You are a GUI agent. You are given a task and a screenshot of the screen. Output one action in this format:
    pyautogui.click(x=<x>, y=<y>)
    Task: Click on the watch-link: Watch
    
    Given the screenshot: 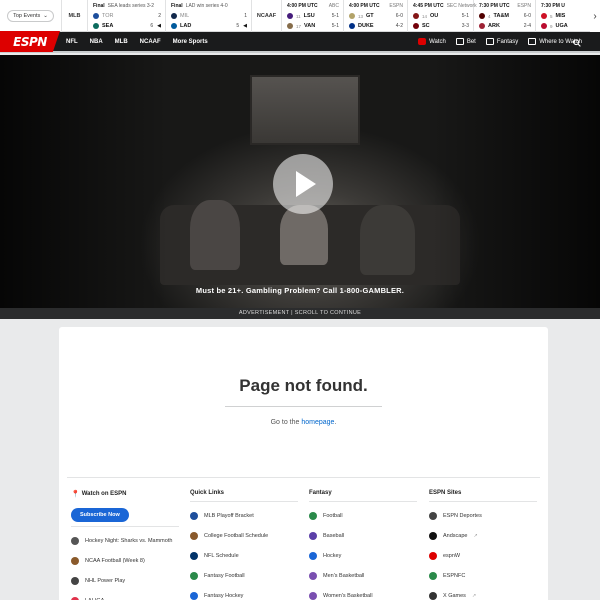 What is the action you would take?
    pyautogui.click(x=432, y=41)
    